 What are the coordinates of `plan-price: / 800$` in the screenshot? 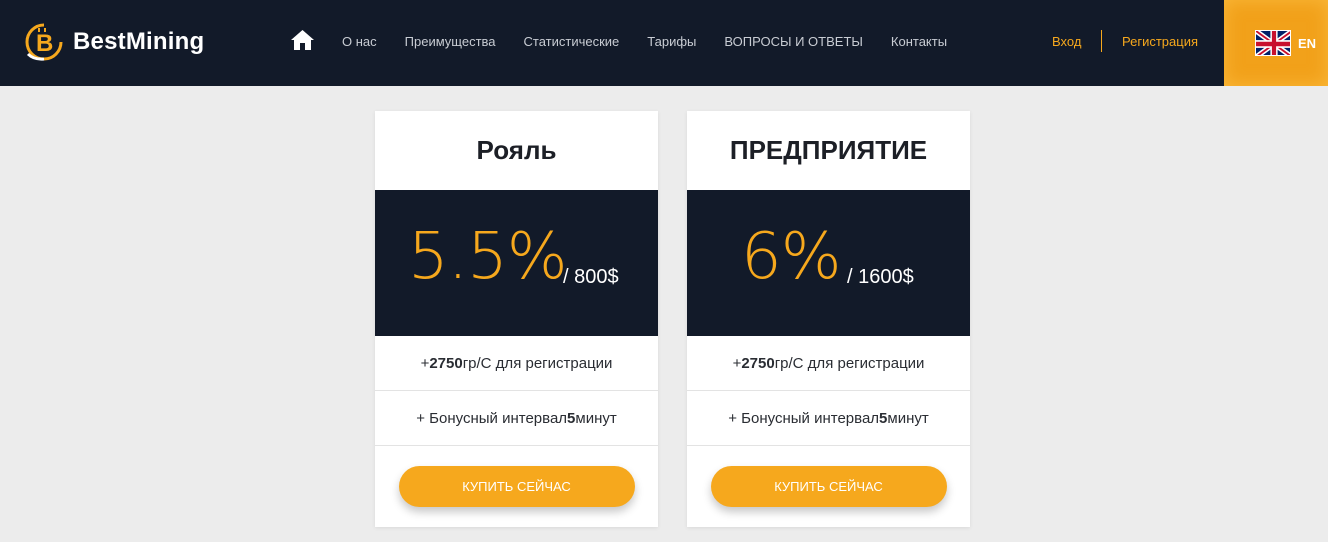 It's located at (591, 277).